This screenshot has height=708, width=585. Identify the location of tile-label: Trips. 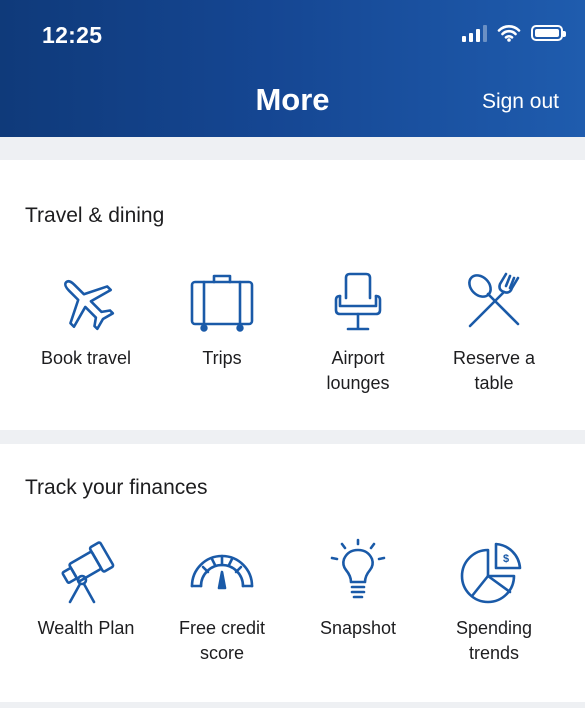
(222, 358).